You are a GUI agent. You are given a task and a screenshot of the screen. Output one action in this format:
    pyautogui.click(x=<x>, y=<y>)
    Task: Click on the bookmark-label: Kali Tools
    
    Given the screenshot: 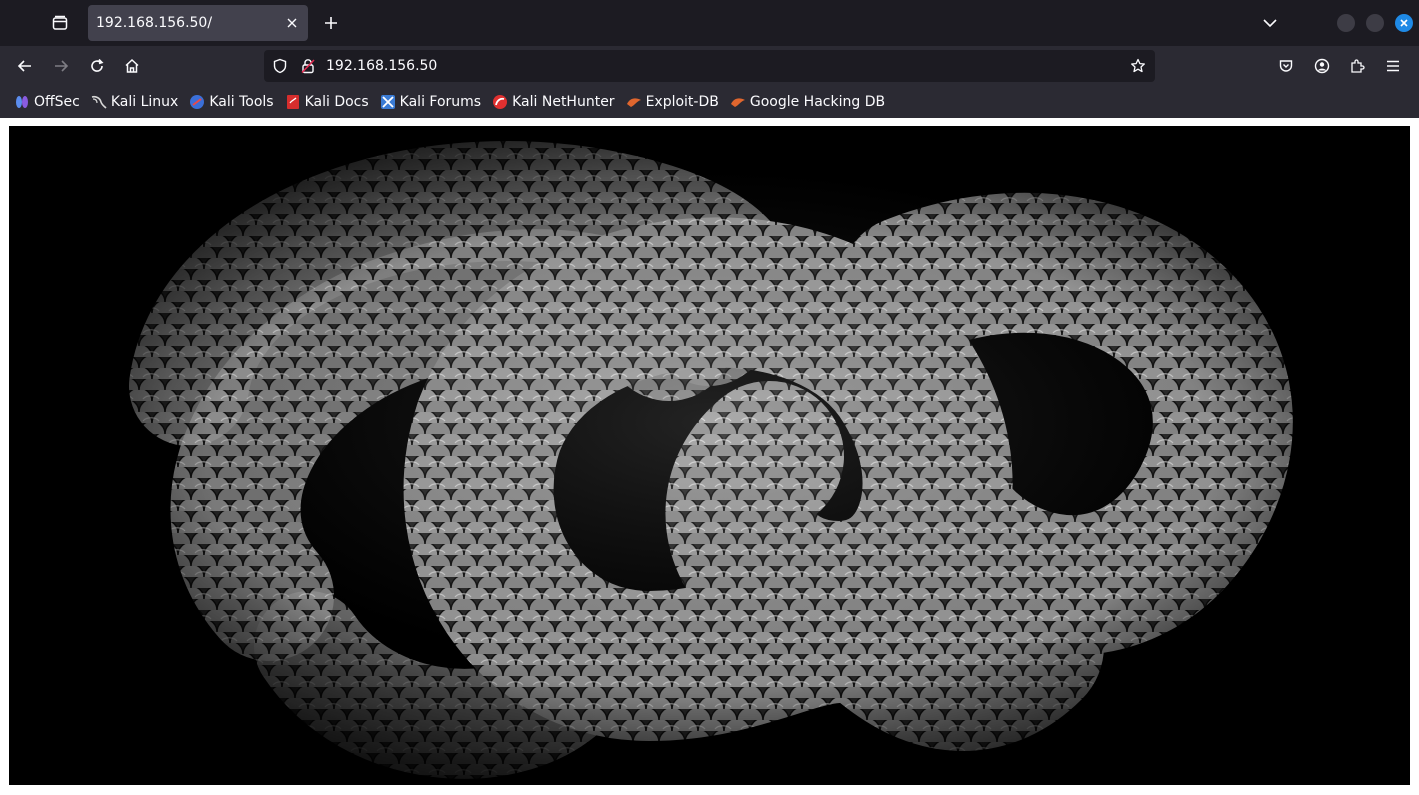 What is the action you would take?
    pyautogui.click(x=241, y=102)
    